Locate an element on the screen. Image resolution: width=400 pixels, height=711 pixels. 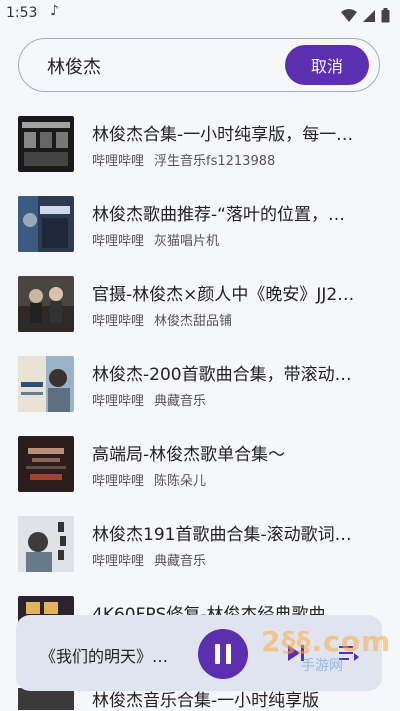
status-bar: 1:53 ♪ is located at coordinates (200, 14).